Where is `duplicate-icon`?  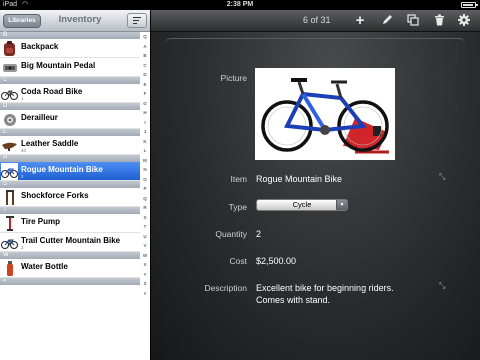 duplicate-icon is located at coordinates (413, 21).